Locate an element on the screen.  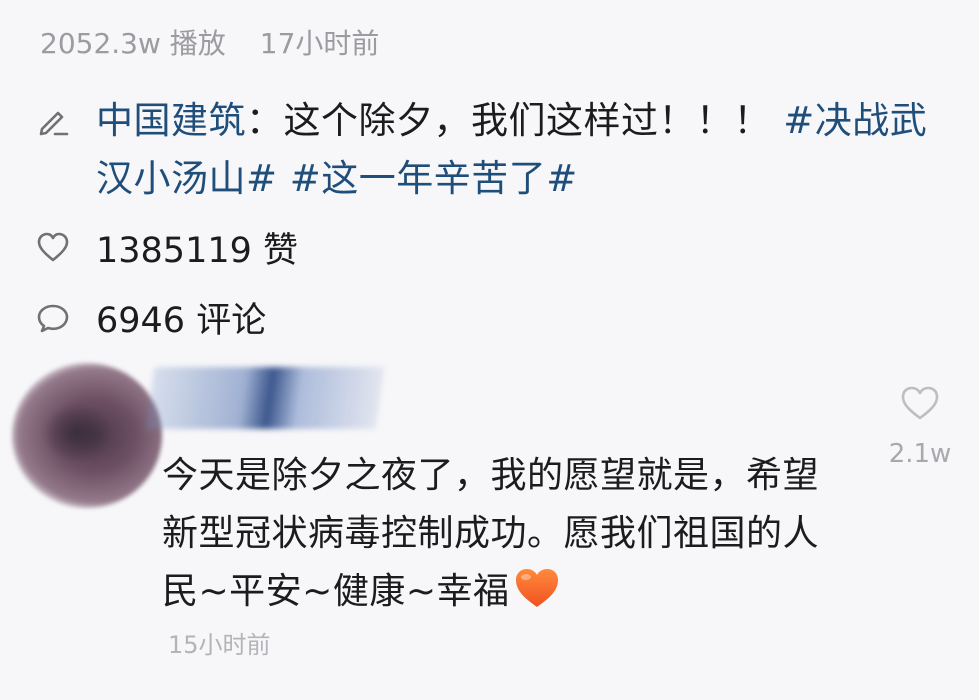
comments-row: 6946 评论 is located at coordinates (151, 317).